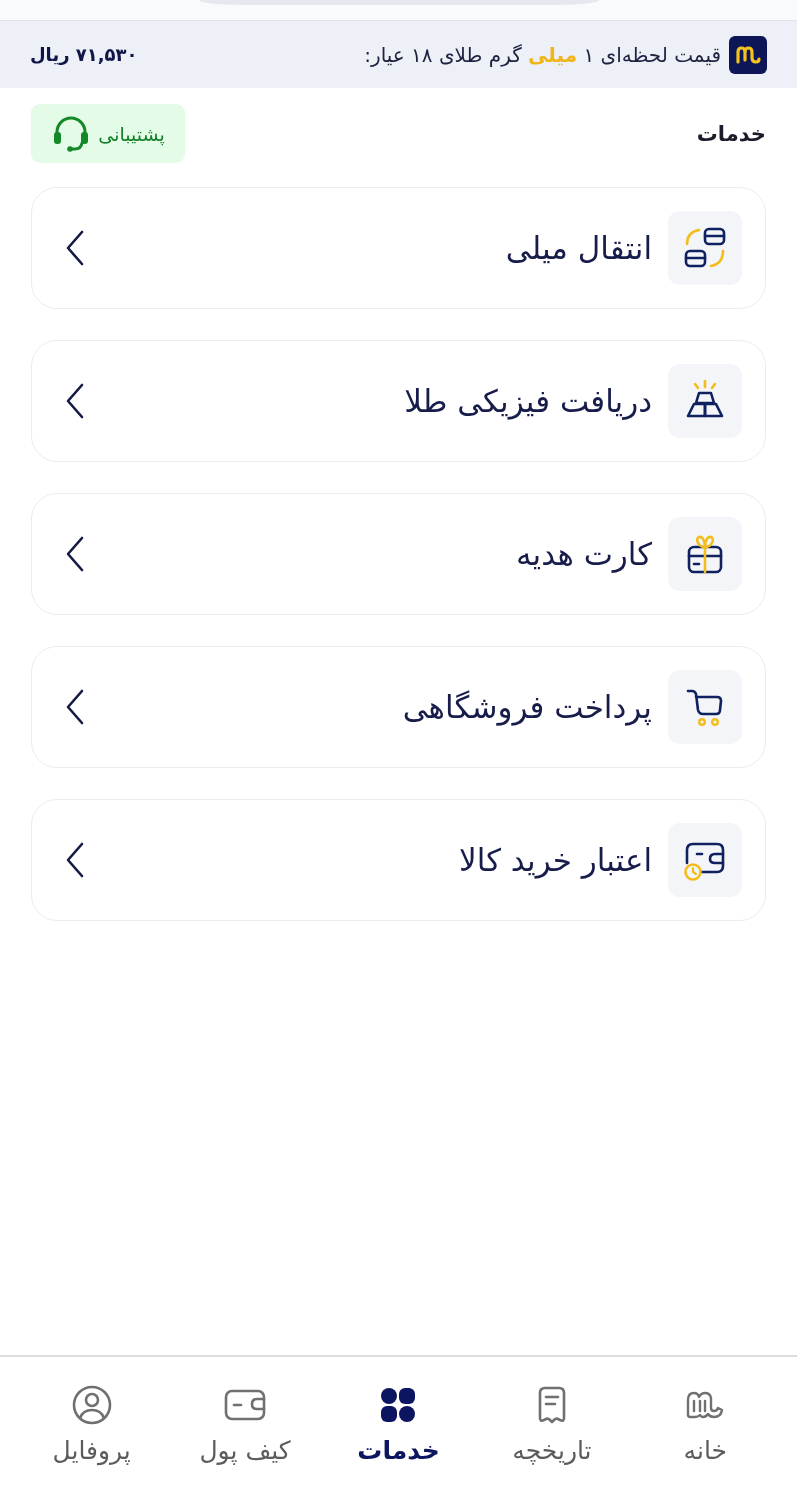 This screenshot has height=1500, width=797. What do you see at coordinates (705, 248) in the screenshot?
I see `cards-exchange-icon` at bounding box center [705, 248].